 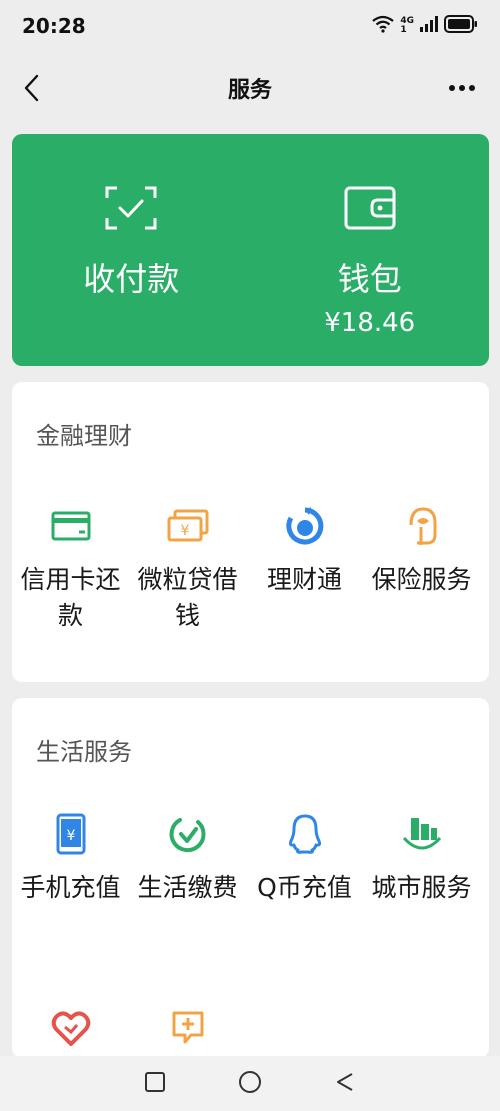 What do you see at coordinates (369, 279) in the screenshot?
I see `wallet-label: 钱包` at bounding box center [369, 279].